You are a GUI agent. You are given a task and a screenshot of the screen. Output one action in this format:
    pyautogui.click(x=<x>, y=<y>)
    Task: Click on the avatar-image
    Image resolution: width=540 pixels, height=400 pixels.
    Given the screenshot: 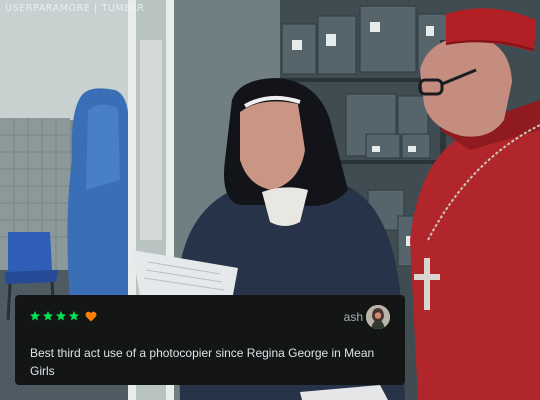 What is the action you would take?
    pyautogui.click(x=378, y=317)
    